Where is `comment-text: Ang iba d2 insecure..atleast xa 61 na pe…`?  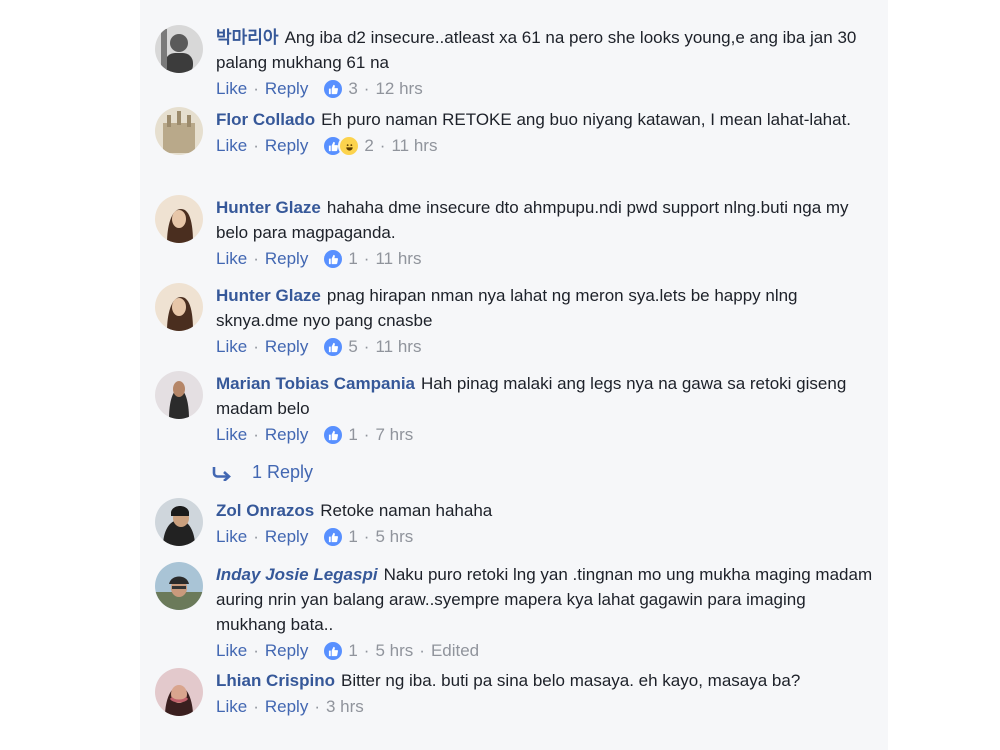 comment-text: Ang iba d2 insecure..atleast xa 61 na pe… is located at coordinates (536, 50).